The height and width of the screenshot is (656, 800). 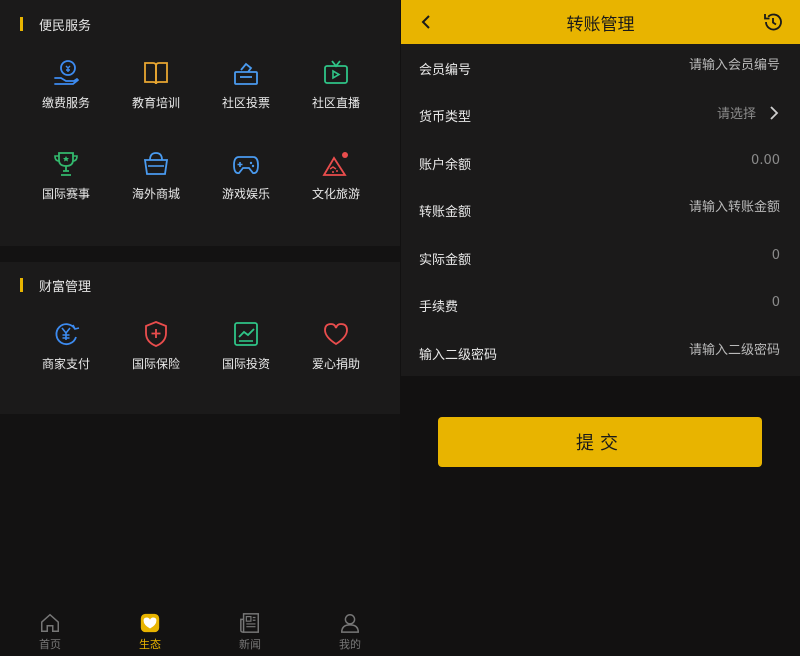 I want to click on tile-label: 爱心捐助, so click(x=335, y=364).